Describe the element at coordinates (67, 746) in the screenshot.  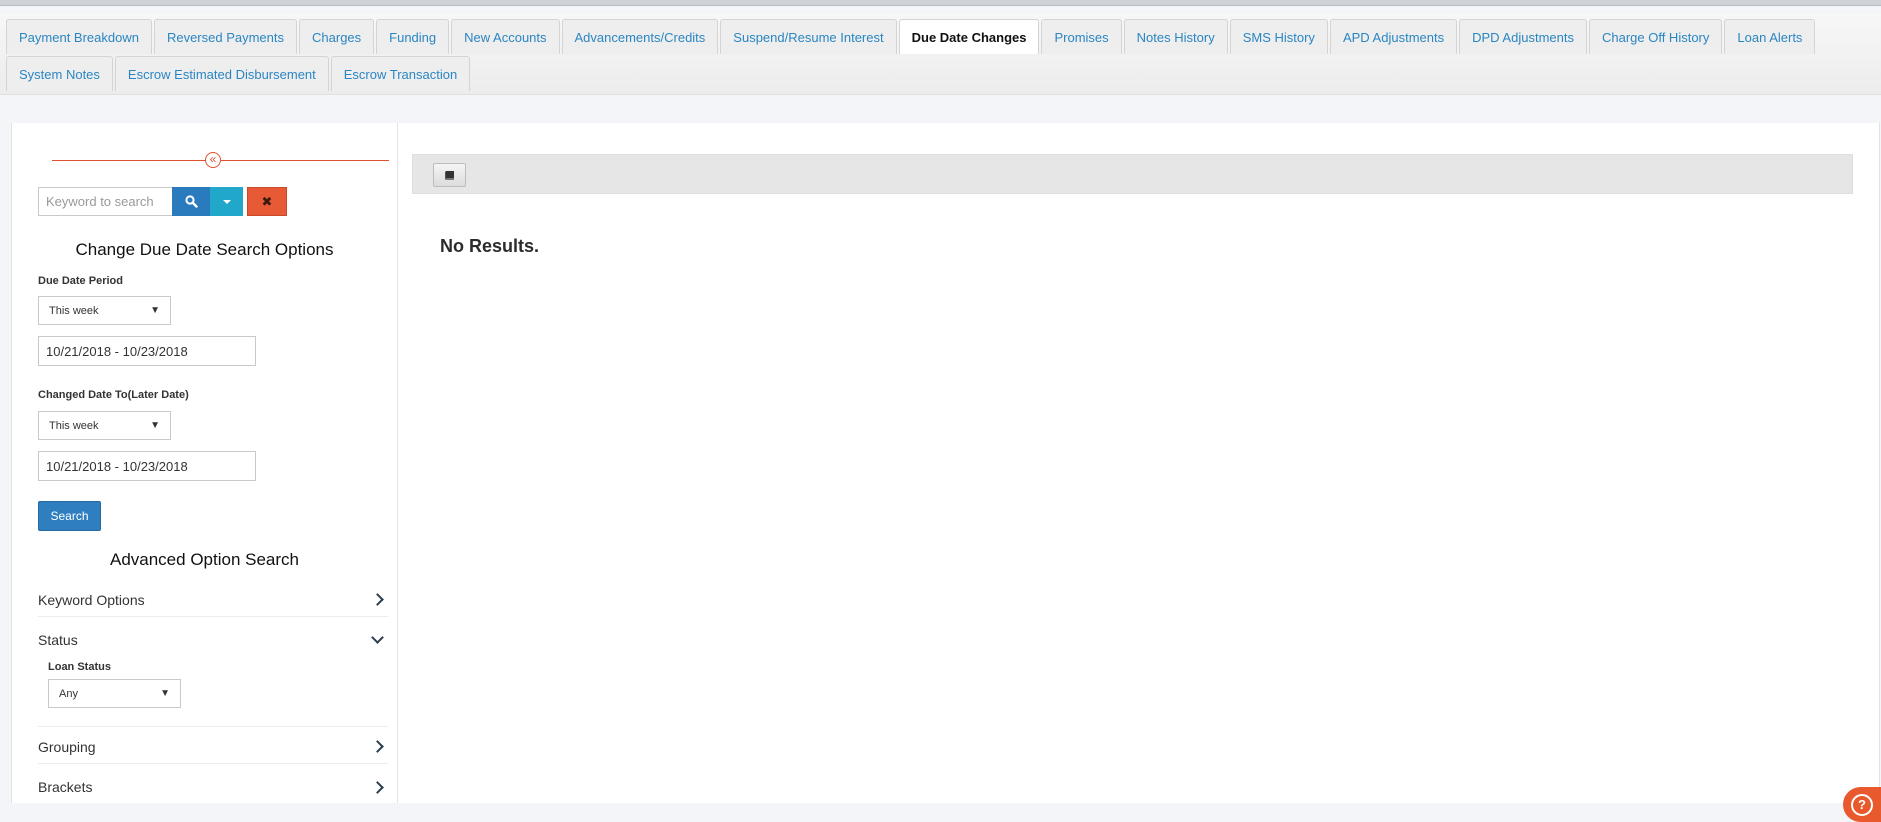
I see `grouping-label: Grouping` at that location.